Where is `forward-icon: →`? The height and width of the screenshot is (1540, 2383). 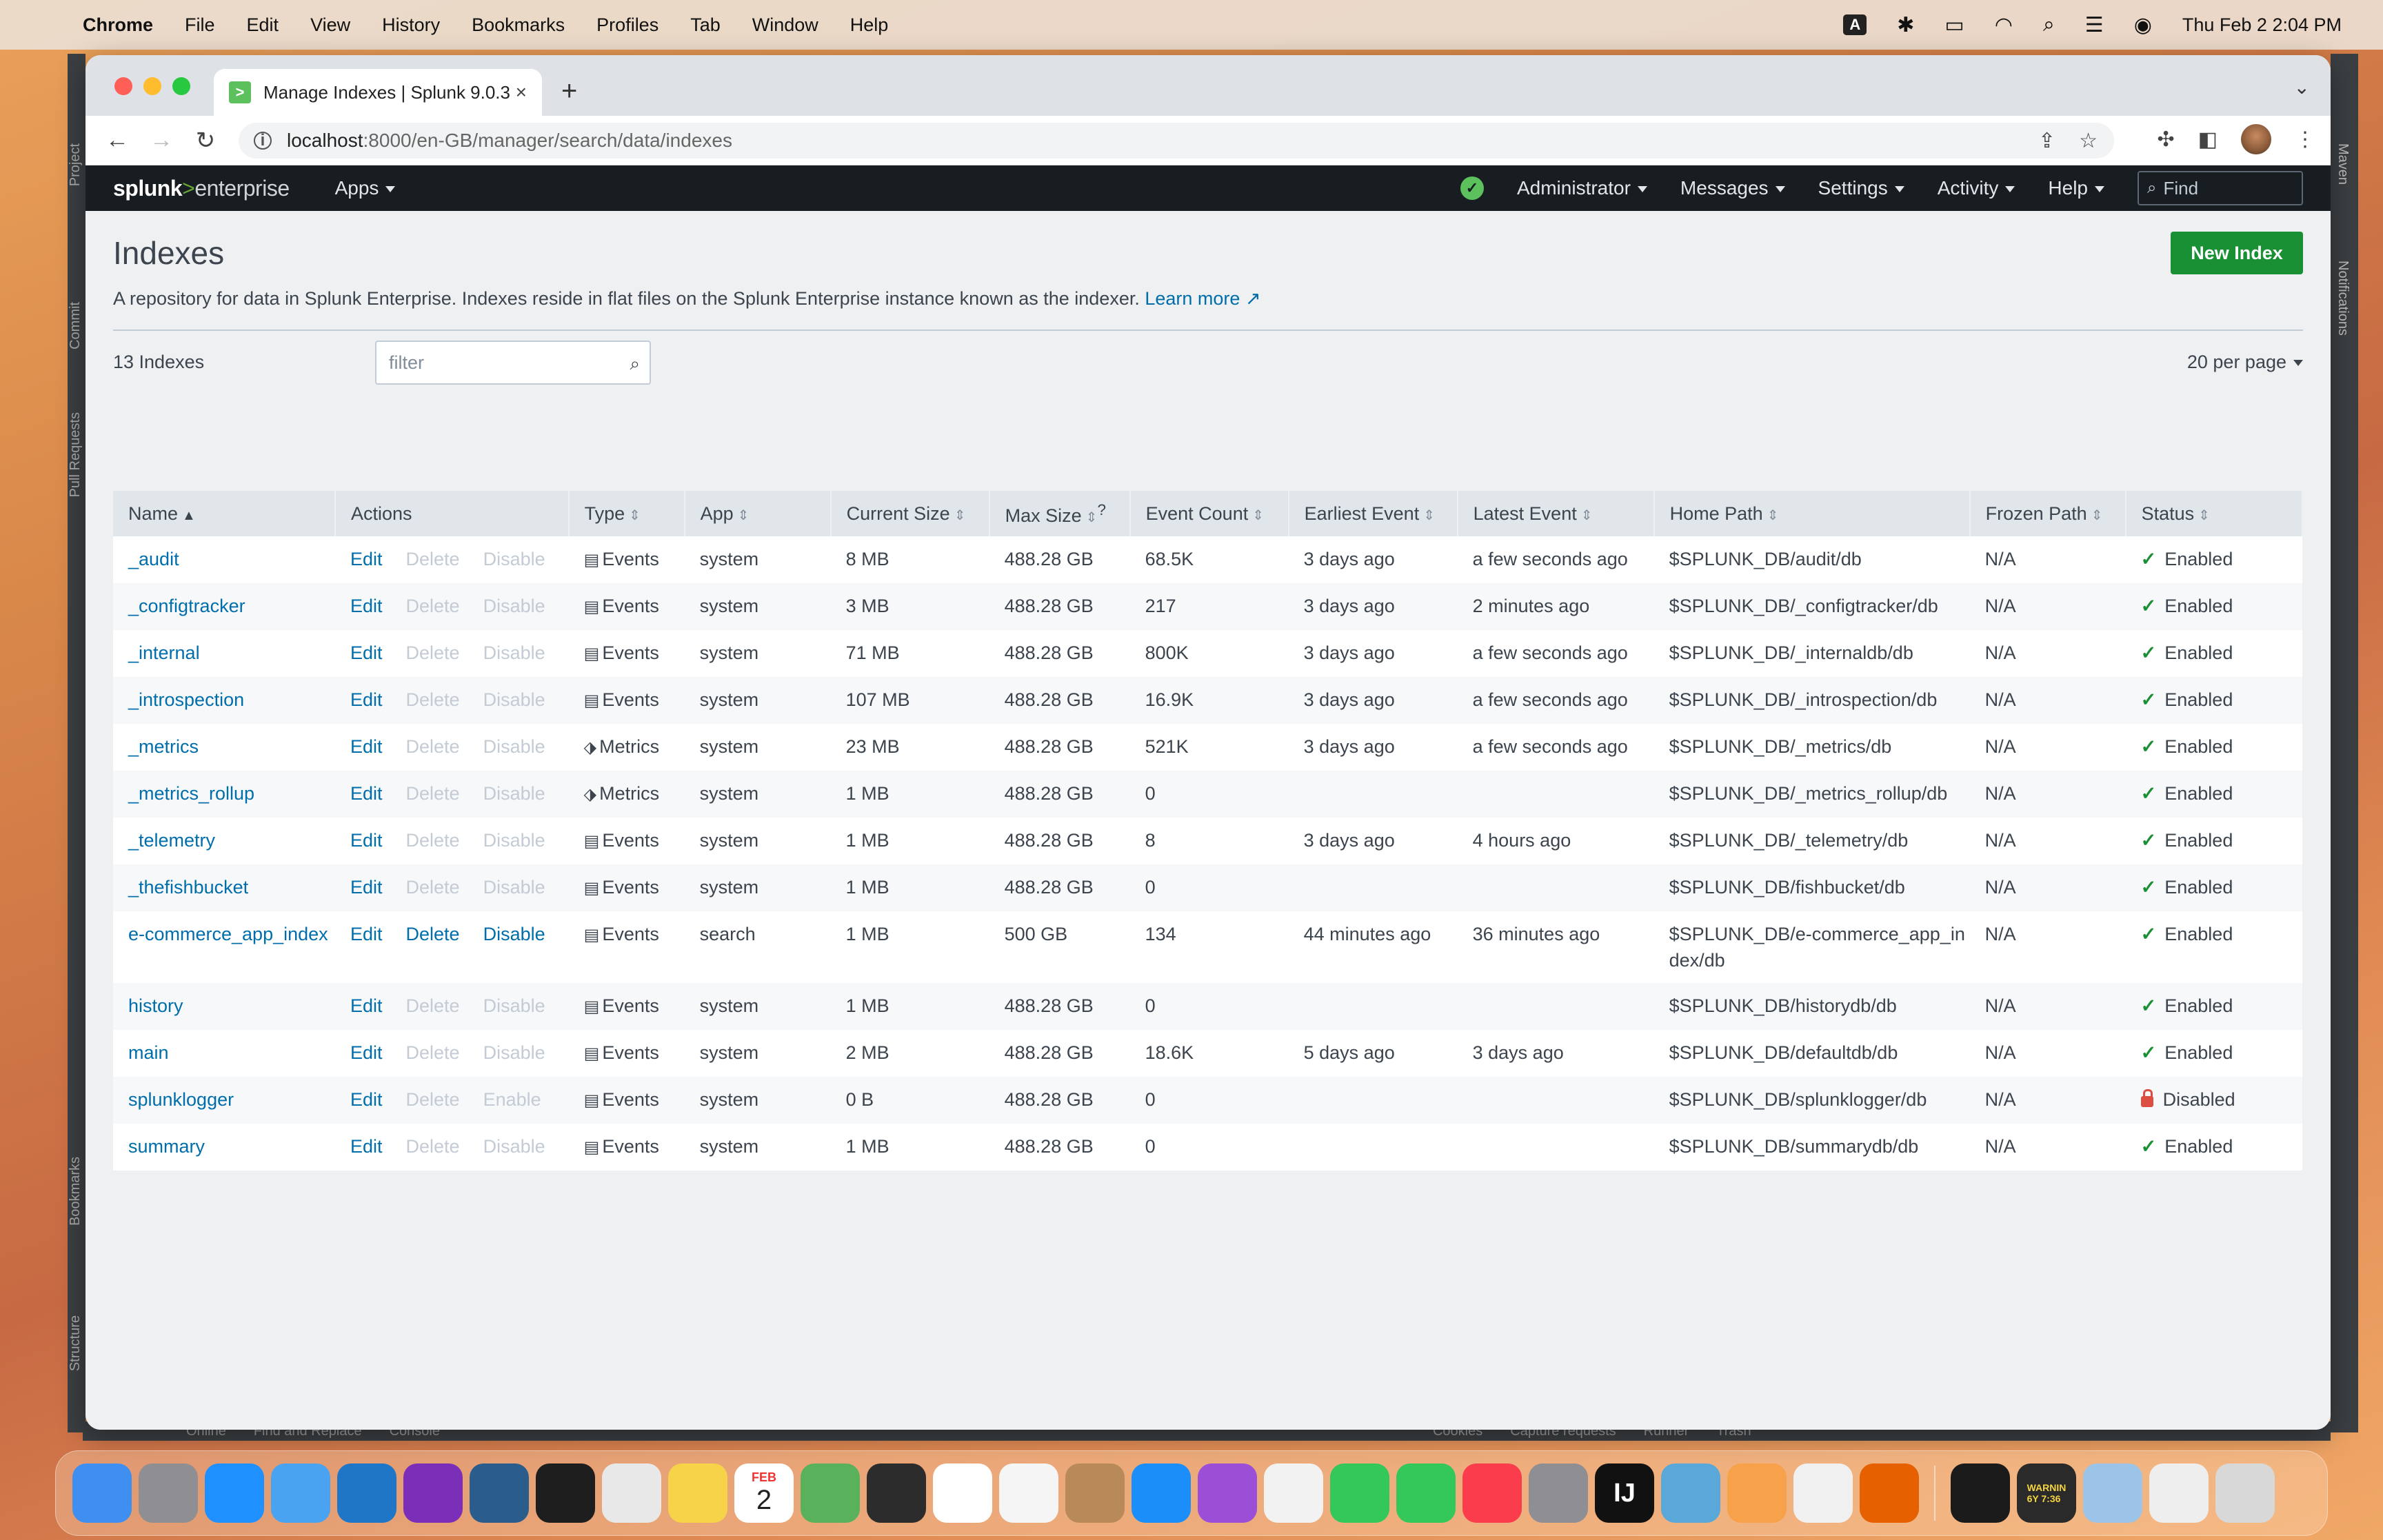 forward-icon: → is located at coordinates (161, 141).